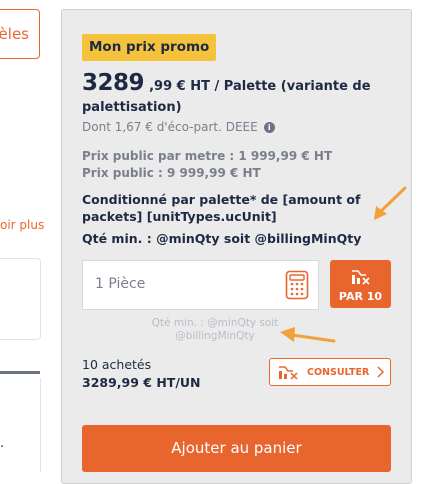  Describe the element at coordinates (390, 203) in the screenshot. I see `annotation-arrow-top` at that location.